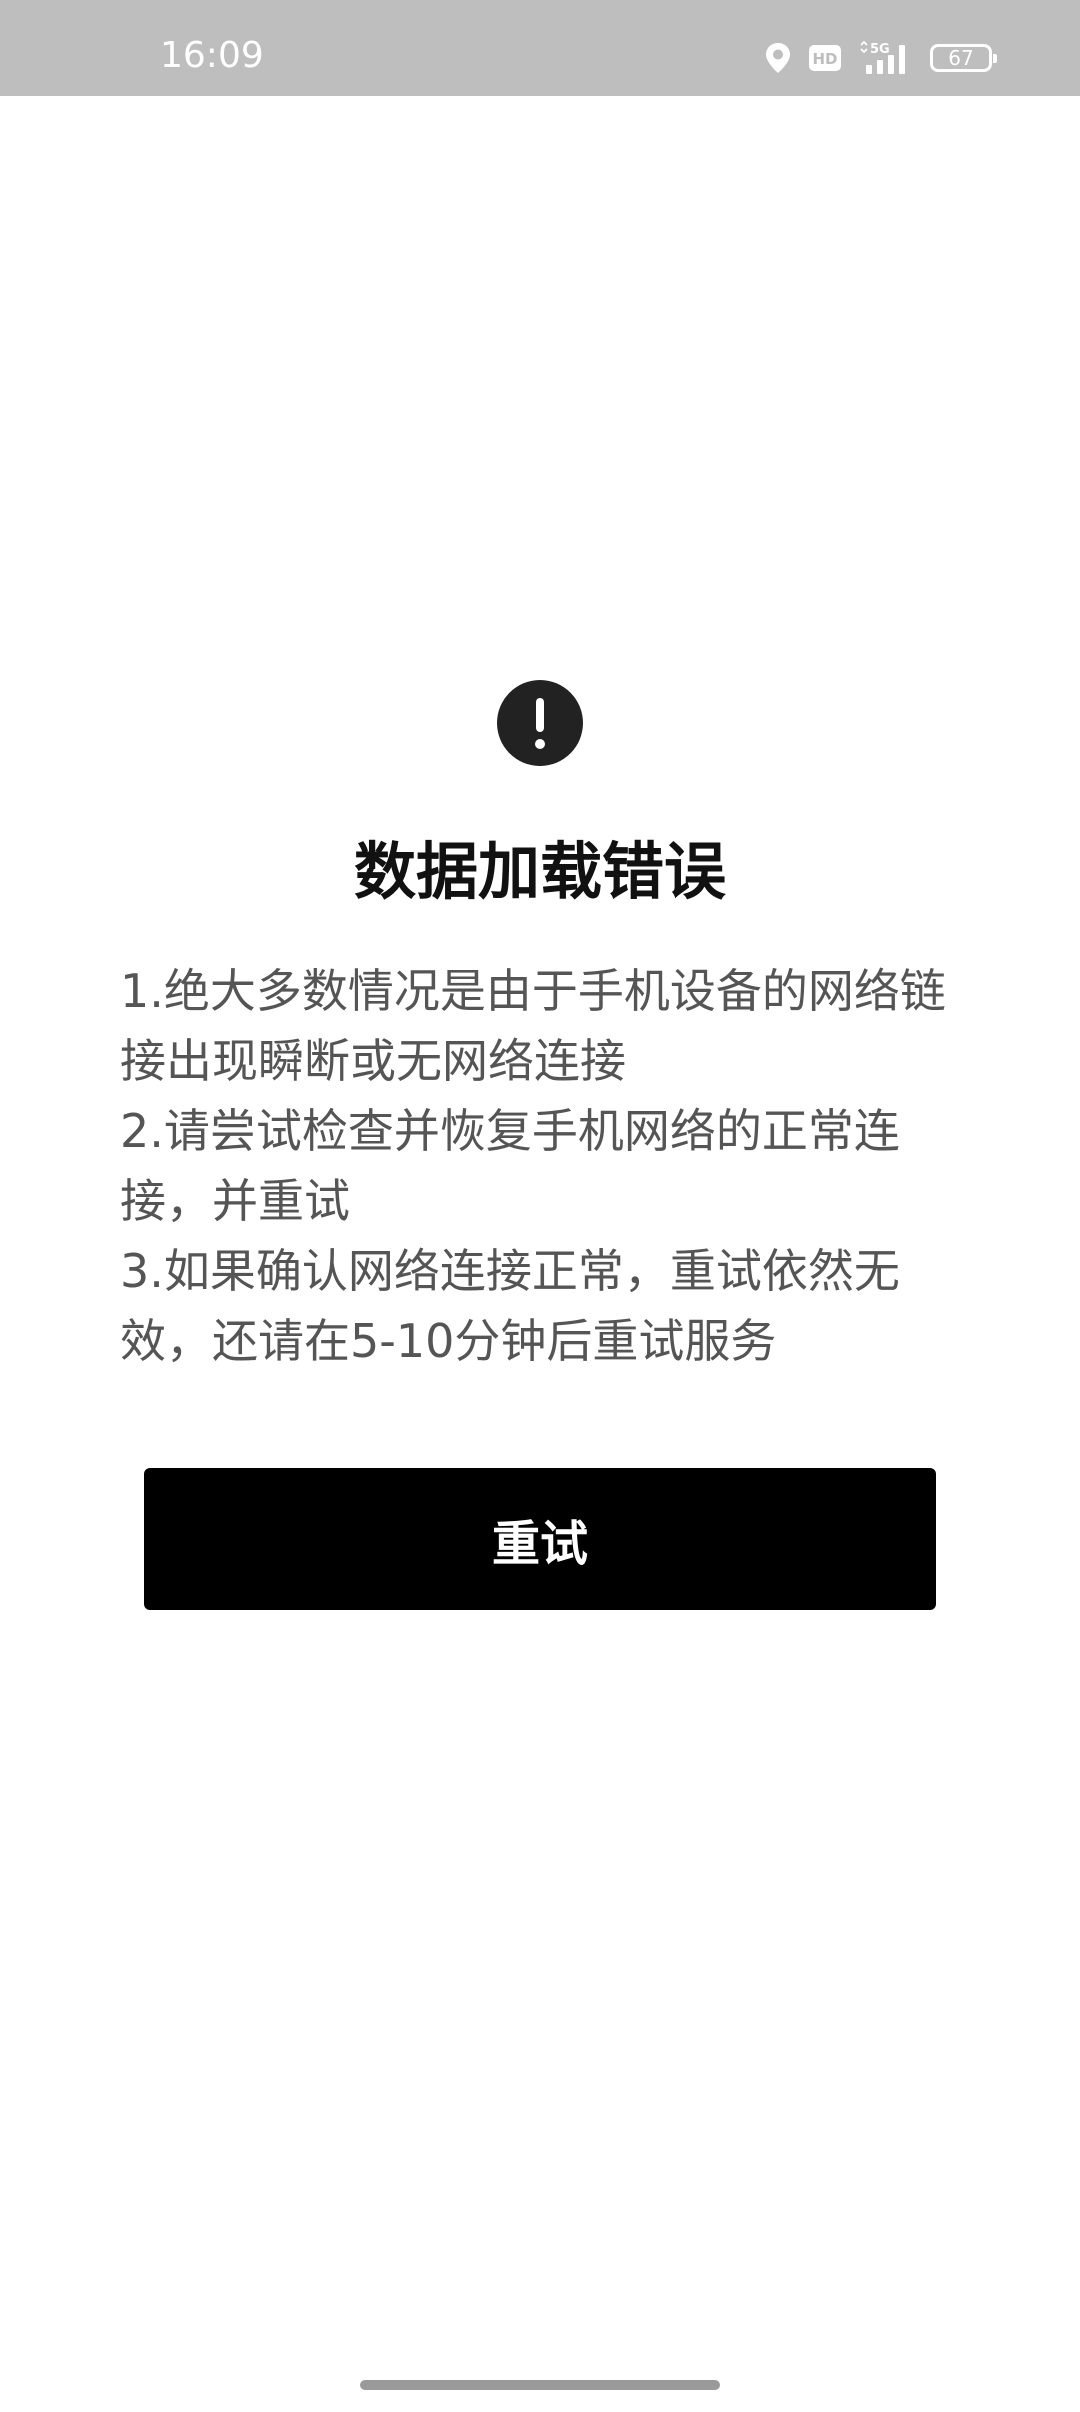 This screenshot has width=1080, height=2412. I want to click on error-tip-2: 2.请尝试检查并恢复手机网络的正常连接，并重试, so click(510, 1166).